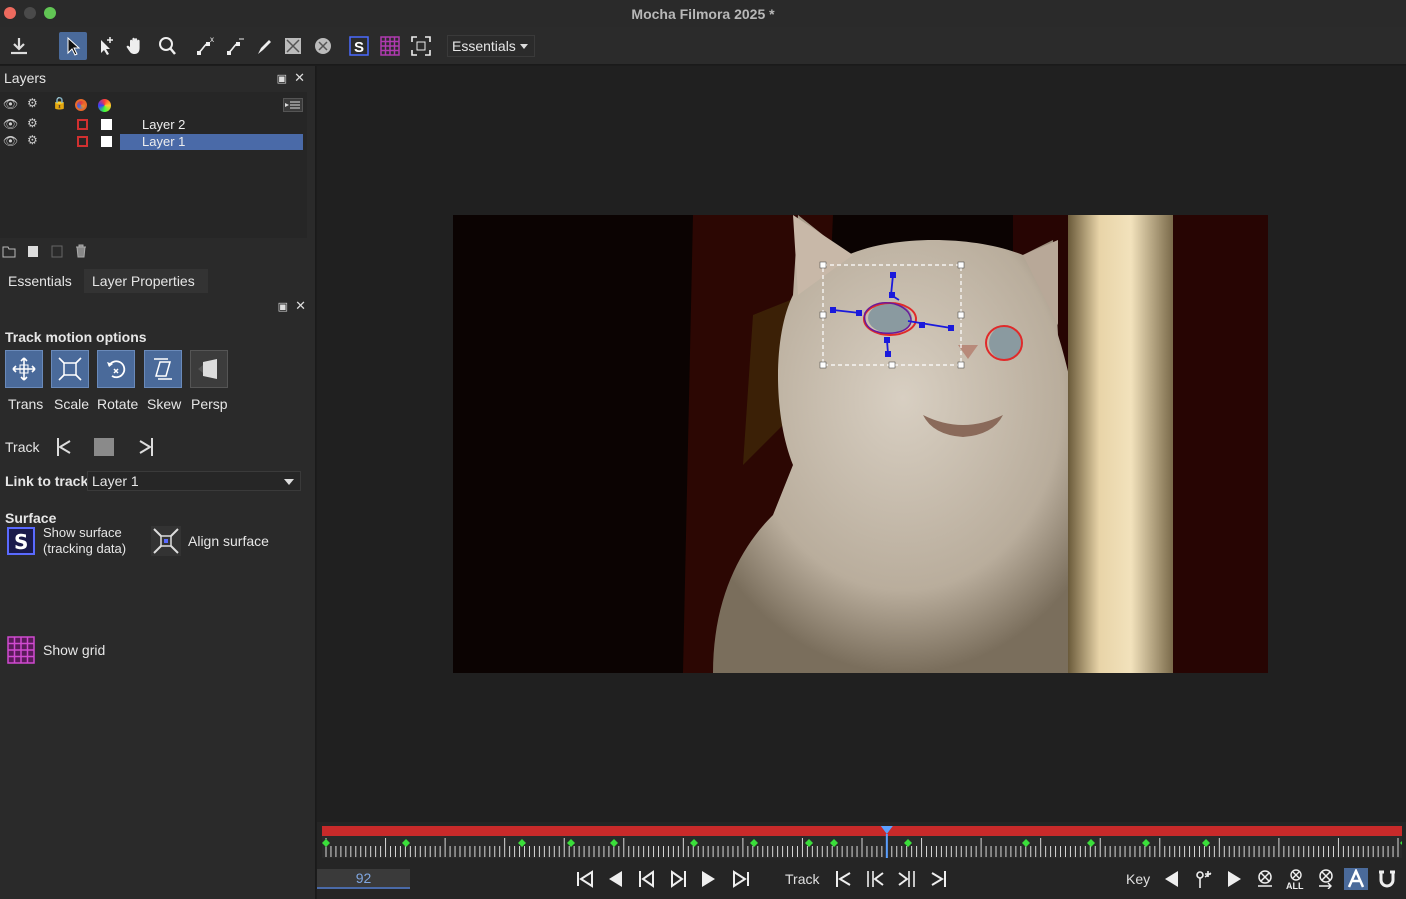  What do you see at coordinates (861, 880) in the screenshot?
I see `transport-bar: 92 Track Key ALL` at bounding box center [861, 880].